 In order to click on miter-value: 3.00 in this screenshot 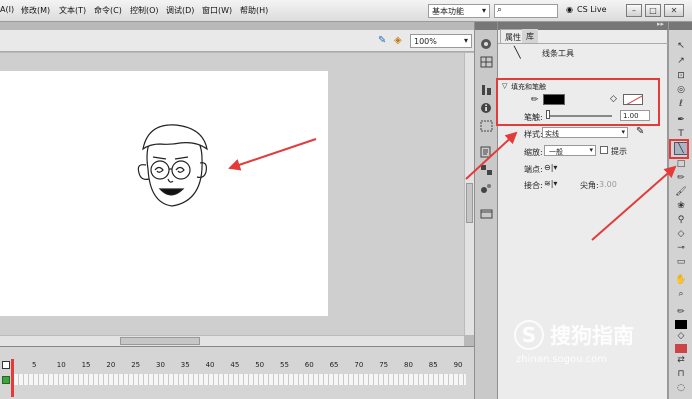, I will do `click(608, 184)`.